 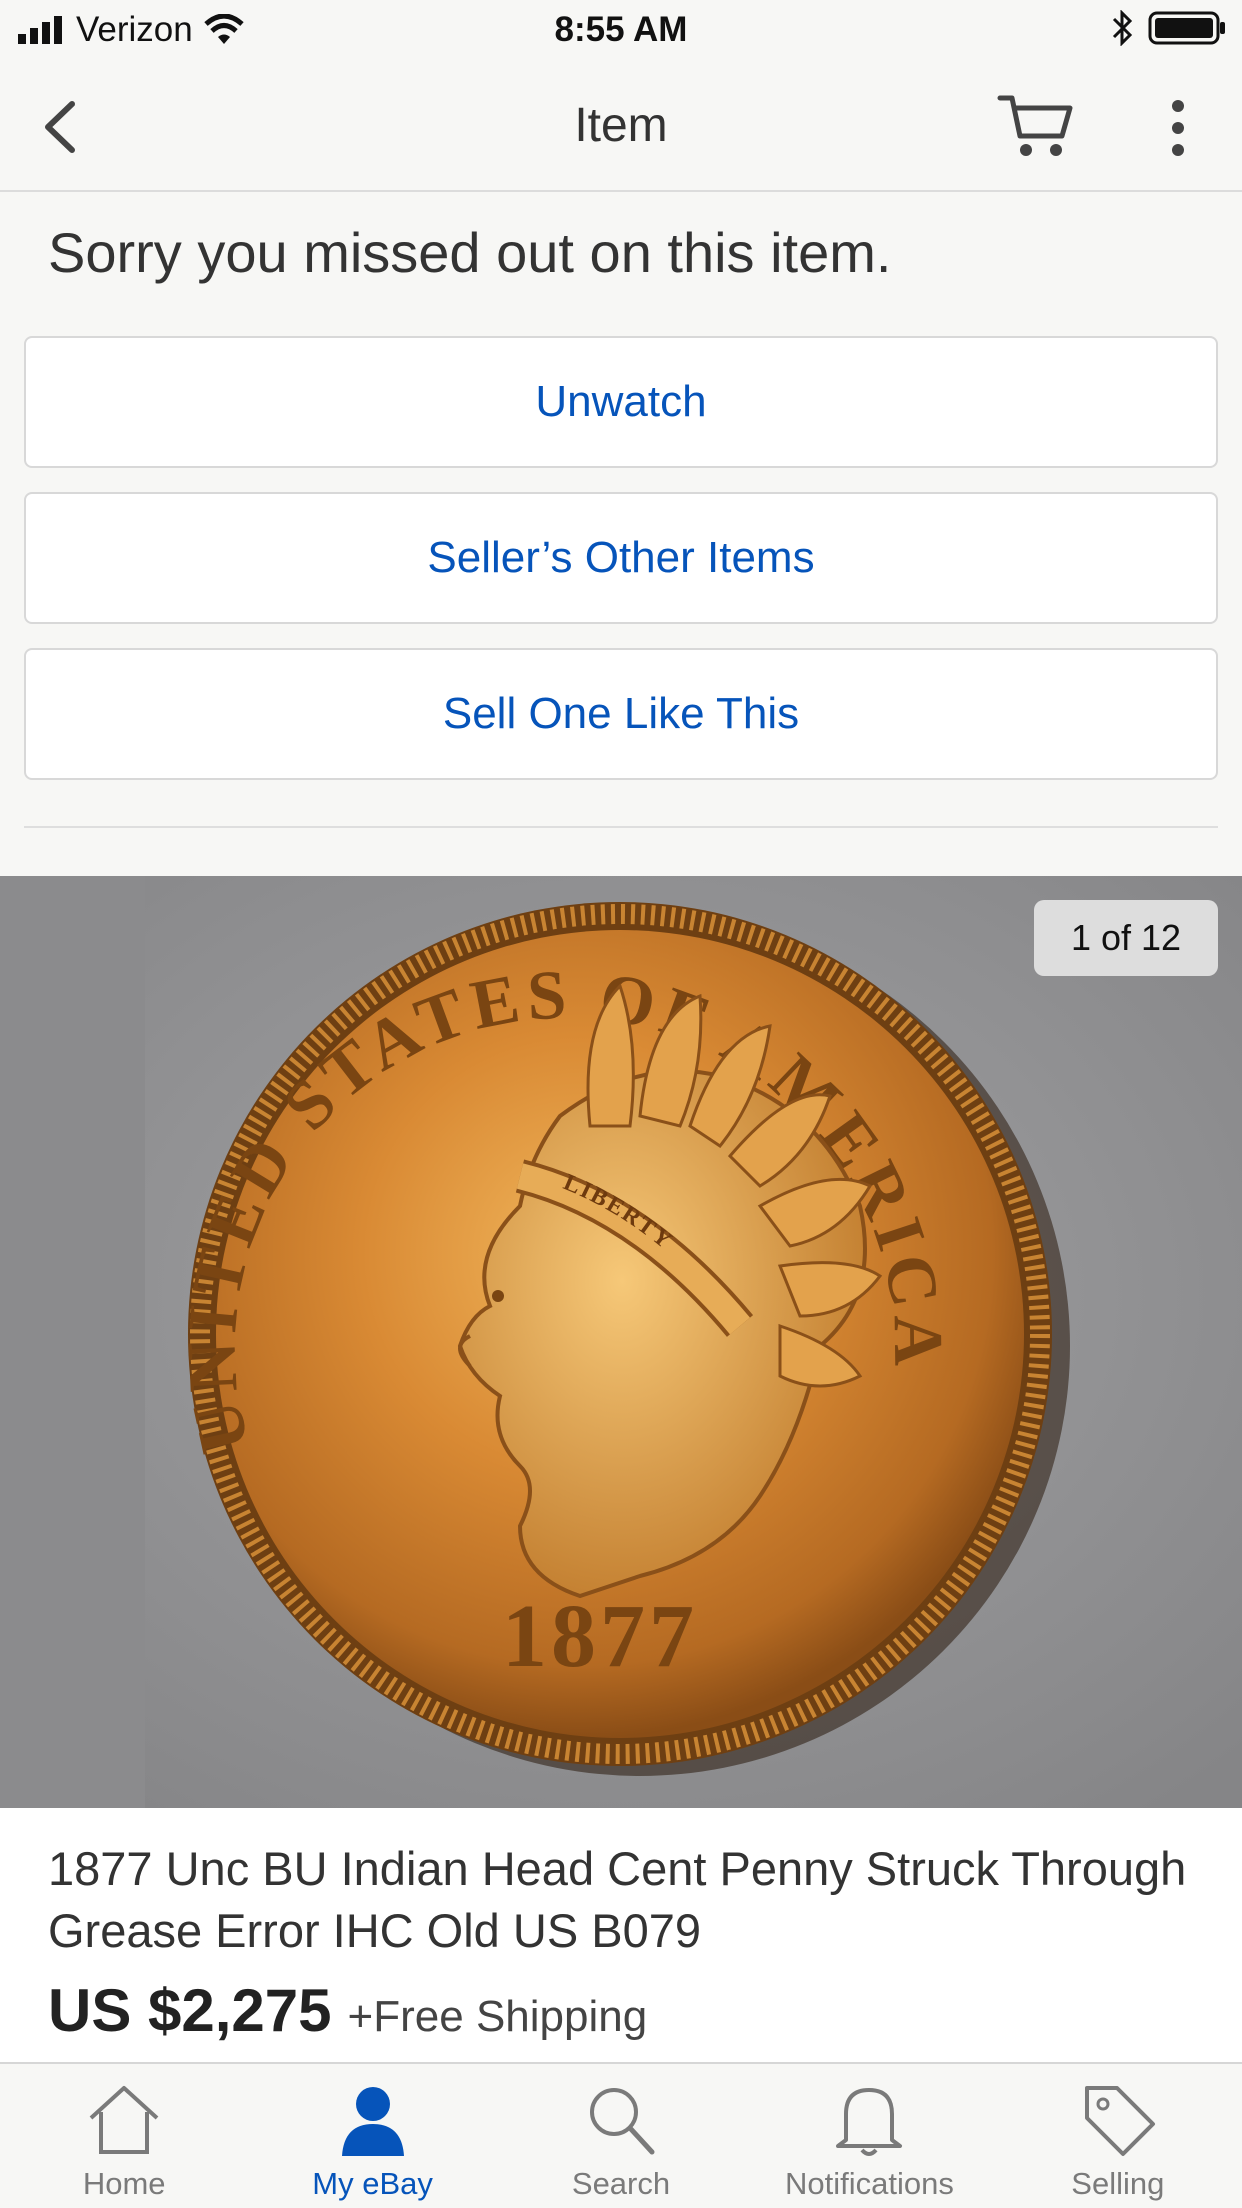 I want to click on nav-bar: Item, so click(x=621, y=127).